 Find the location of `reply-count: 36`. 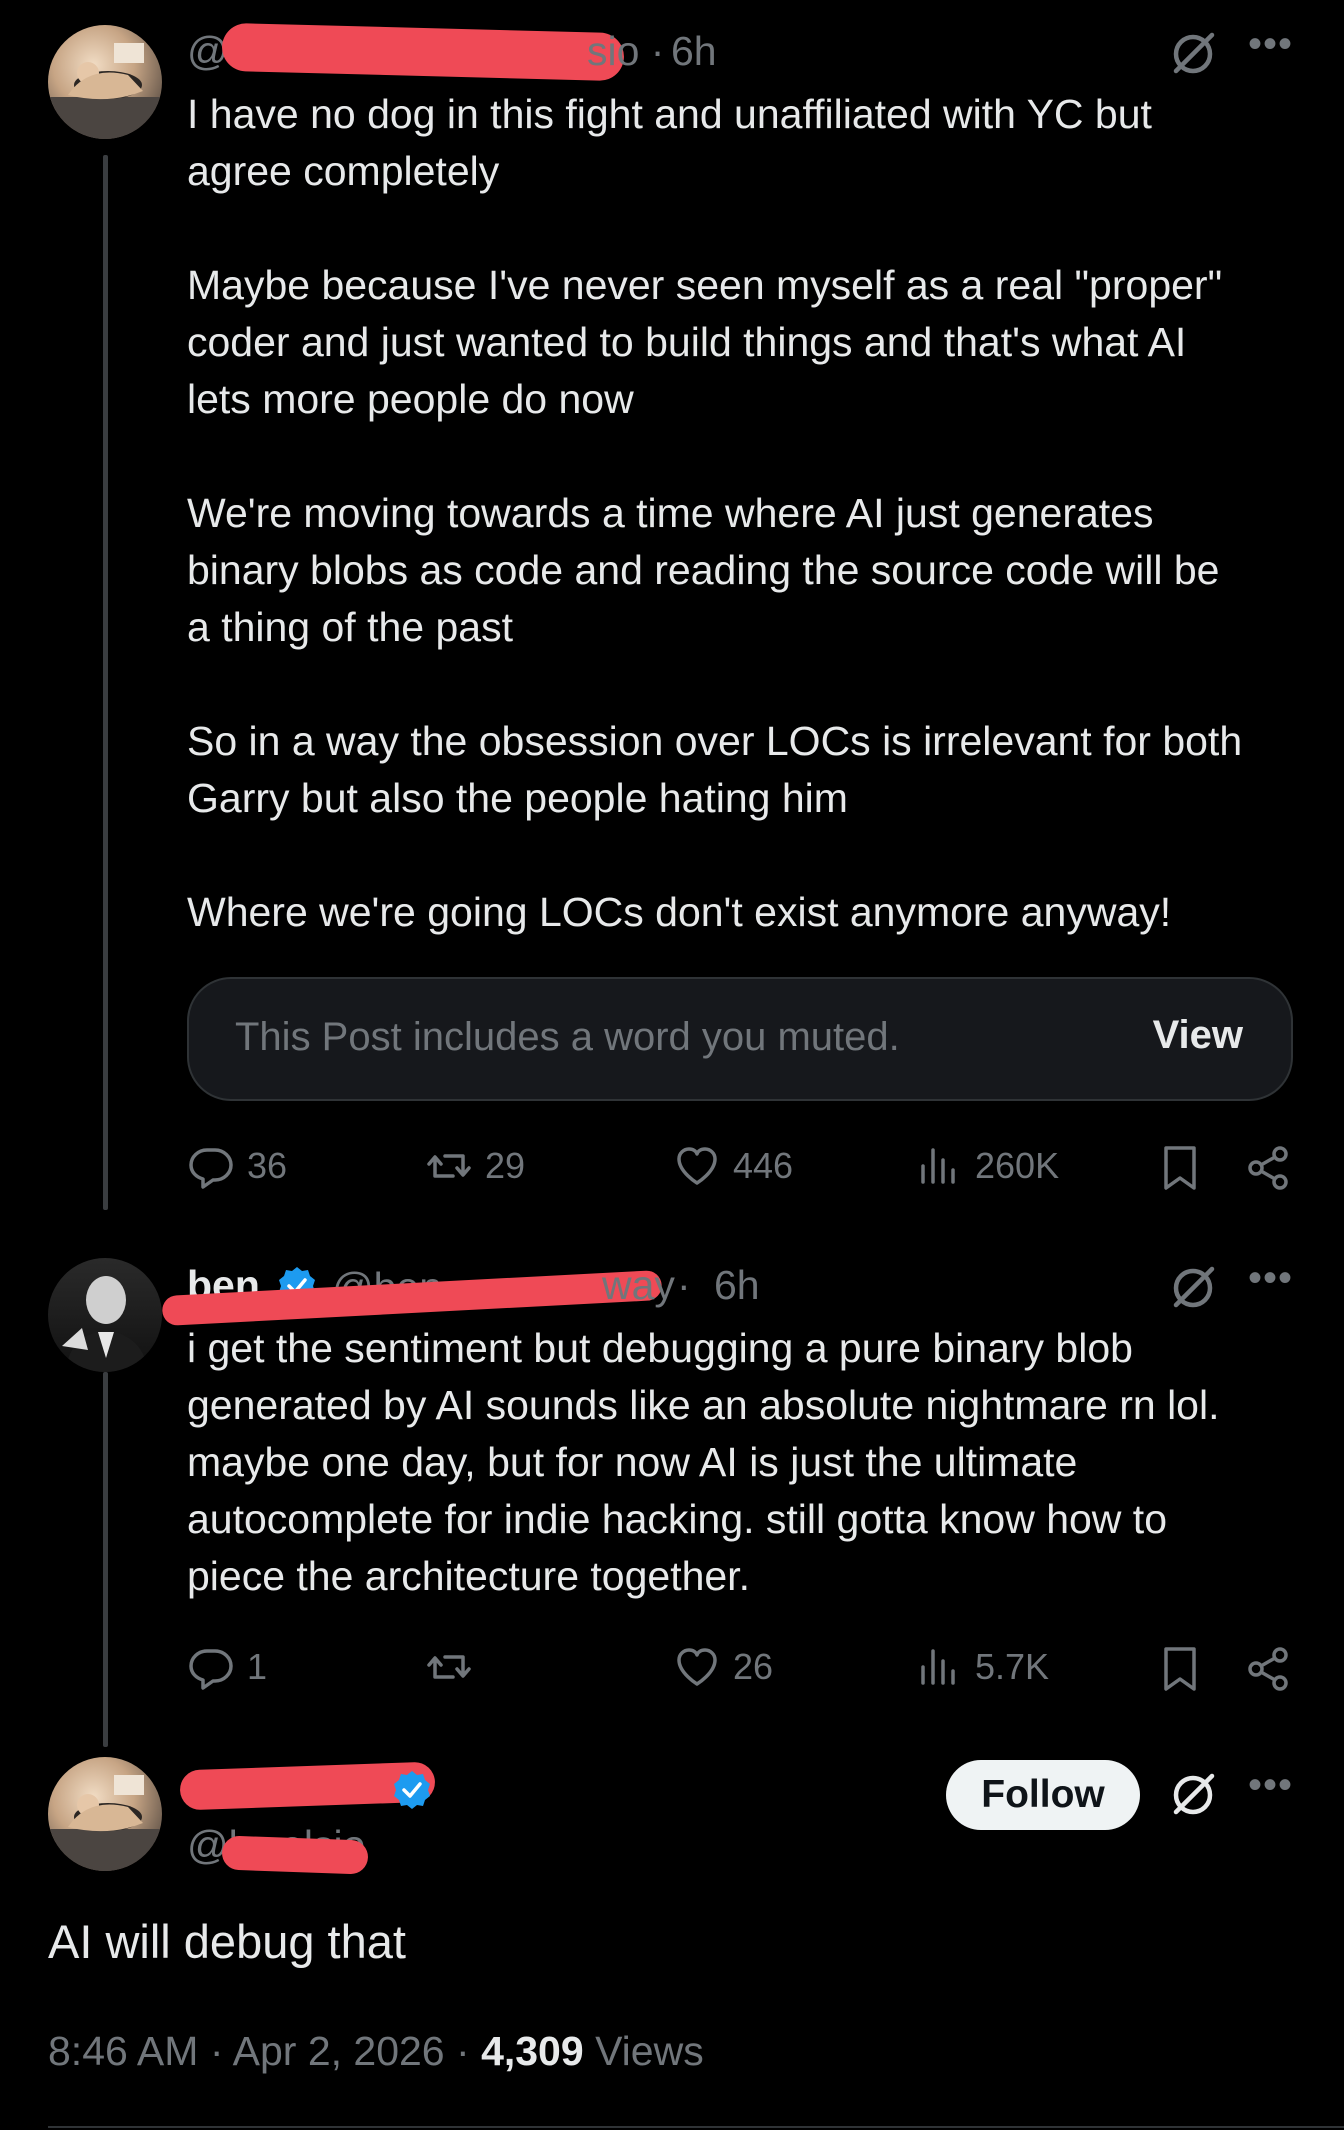

reply-count: 36 is located at coordinates (267, 1165).